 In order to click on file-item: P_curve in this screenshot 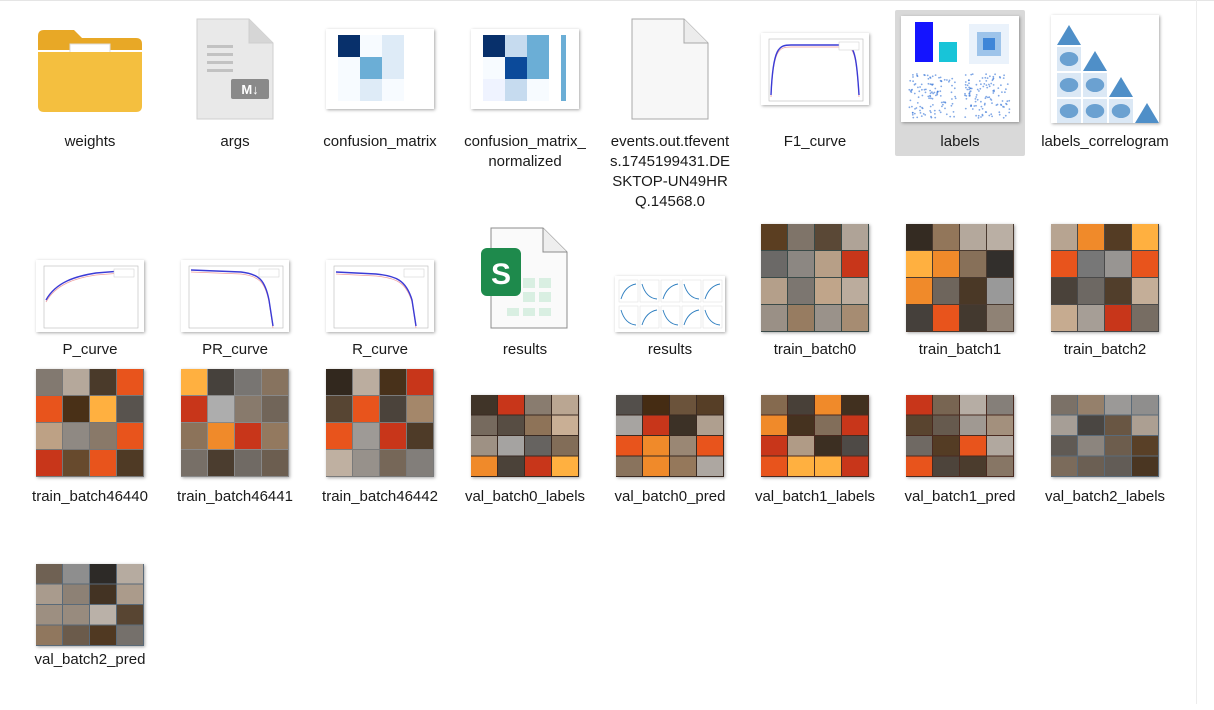, I will do `click(90, 293)`.